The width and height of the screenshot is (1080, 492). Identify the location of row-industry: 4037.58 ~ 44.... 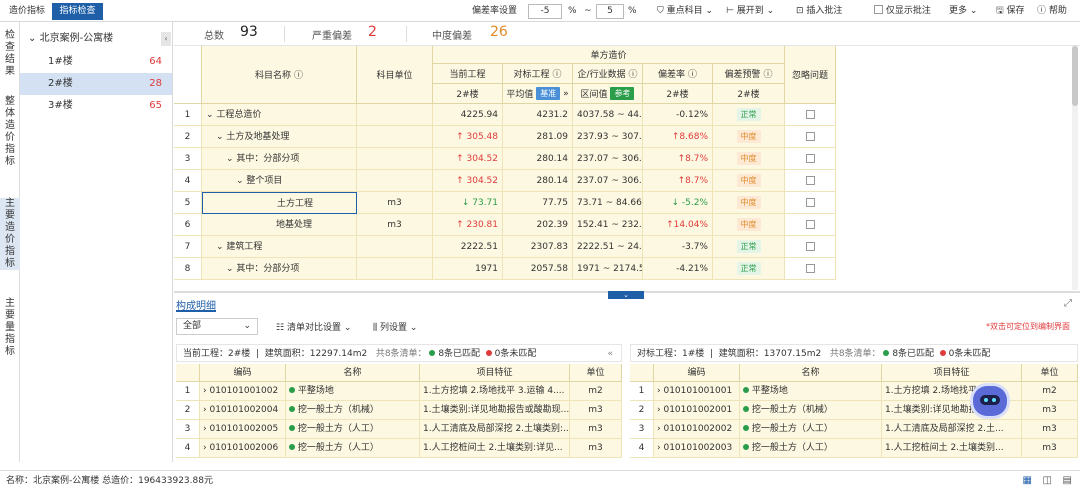
(608, 115).